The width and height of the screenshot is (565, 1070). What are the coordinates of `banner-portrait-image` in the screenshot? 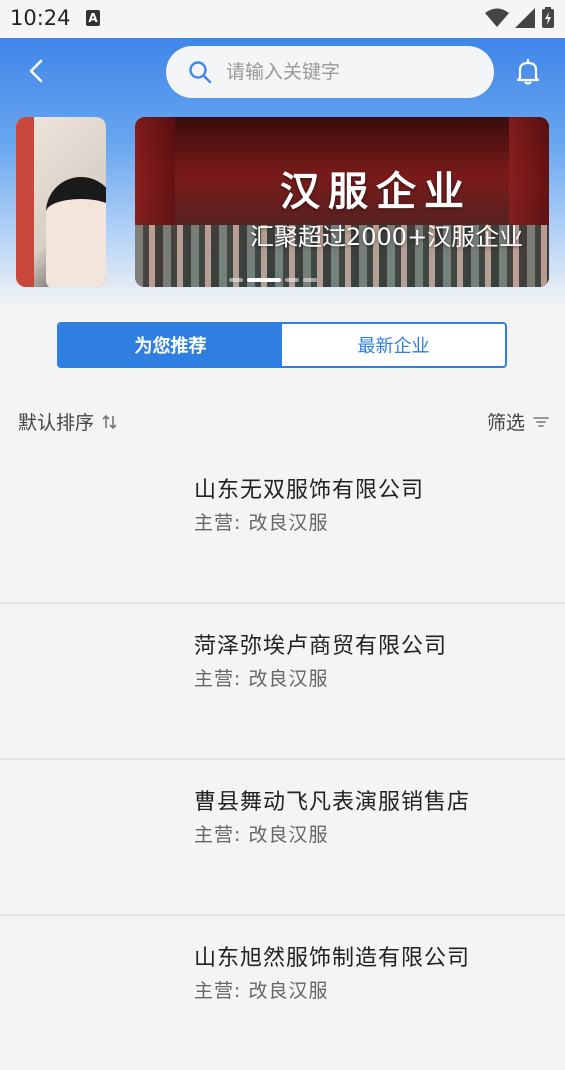 It's located at (76, 232).